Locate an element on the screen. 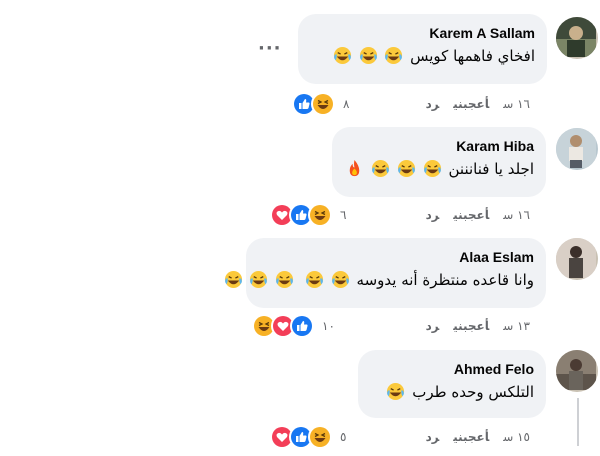 This screenshot has width=600, height=456. reaction-summary: ١٠ is located at coordinates (295, 326).